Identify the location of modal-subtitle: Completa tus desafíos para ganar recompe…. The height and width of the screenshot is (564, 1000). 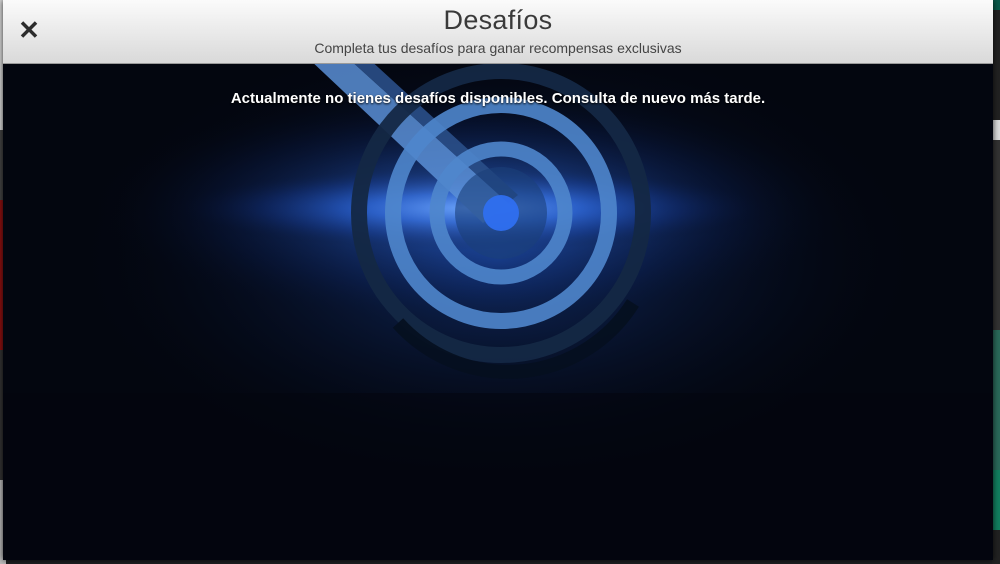
(498, 48).